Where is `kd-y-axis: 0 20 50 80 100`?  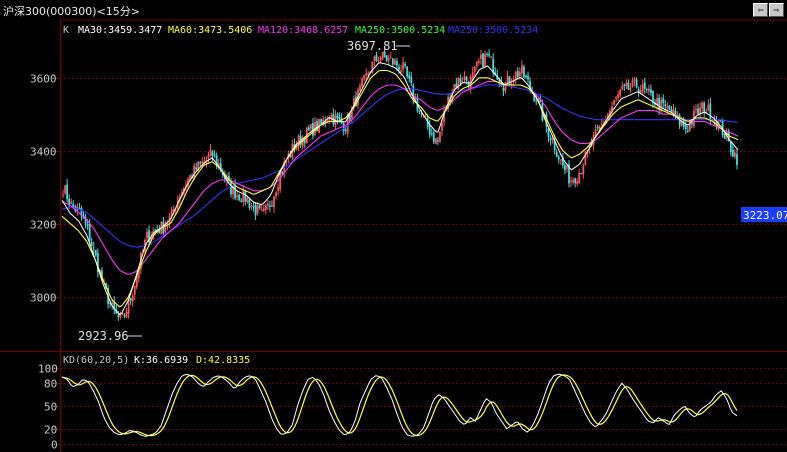 kd-y-axis: 0 20 50 80 100 is located at coordinates (49, 407).